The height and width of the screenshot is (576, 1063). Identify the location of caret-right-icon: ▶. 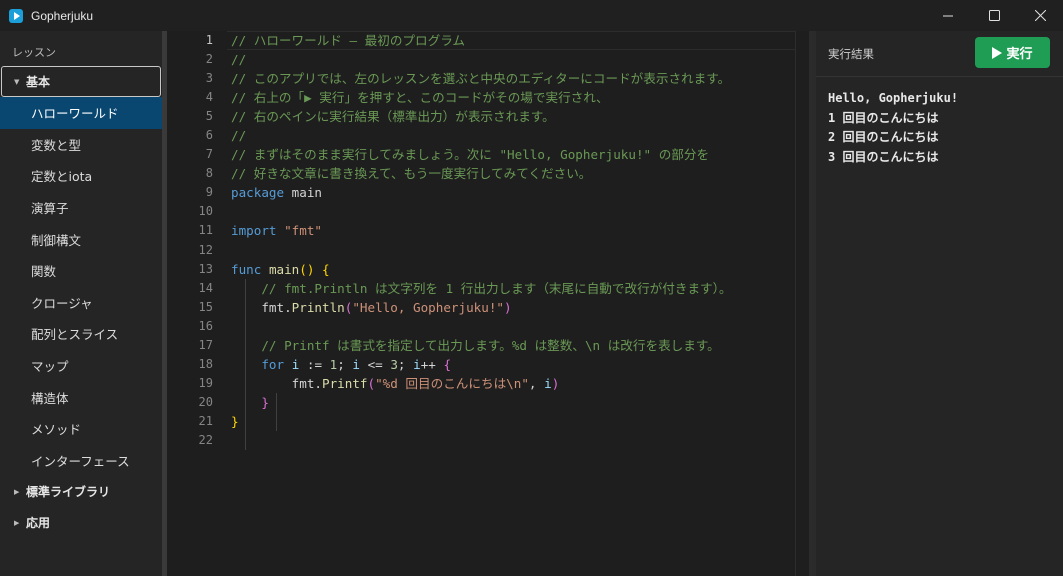
(17, 522).